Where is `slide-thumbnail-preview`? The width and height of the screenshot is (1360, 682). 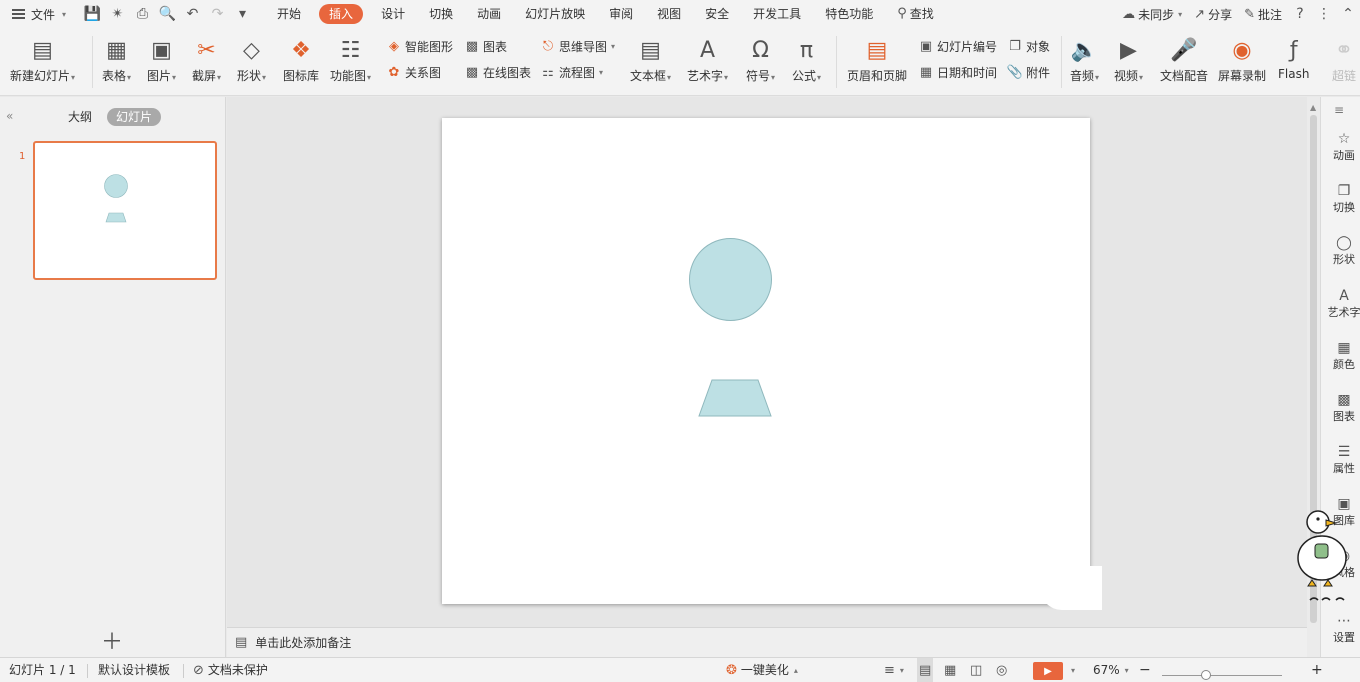
slide-thumbnail-preview is located at coordinates (116, 198).